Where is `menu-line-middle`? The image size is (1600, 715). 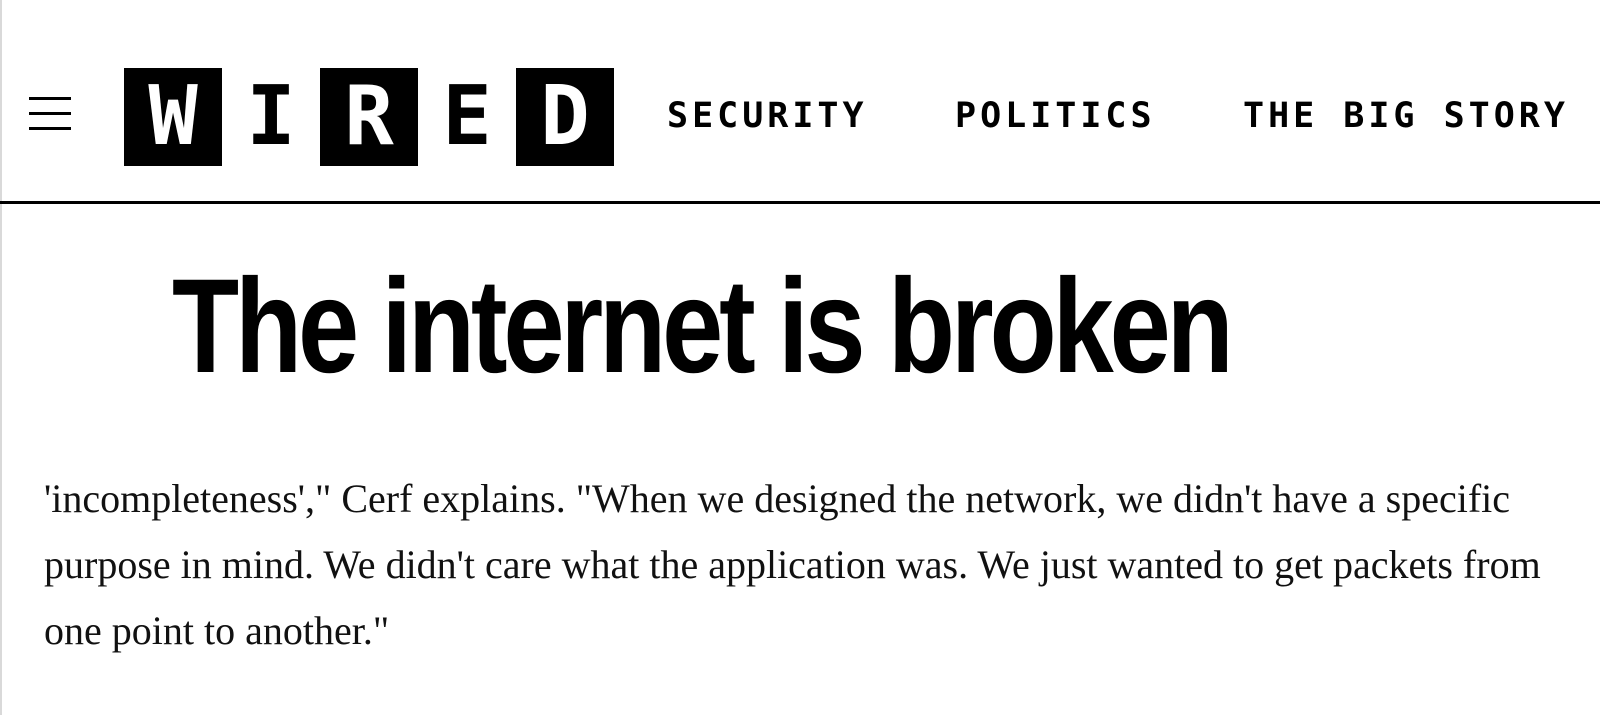
menu-line-middle is located at coordinates (50, 113).